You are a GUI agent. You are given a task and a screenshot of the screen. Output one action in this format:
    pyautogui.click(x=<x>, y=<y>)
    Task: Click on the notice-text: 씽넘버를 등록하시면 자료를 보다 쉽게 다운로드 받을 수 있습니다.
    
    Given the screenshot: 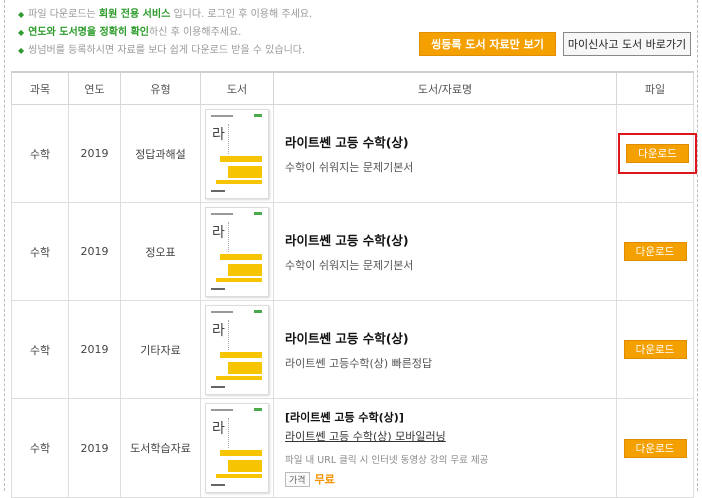 What is the action you would take?
    pyautogui.click(x=167, y=50)
    